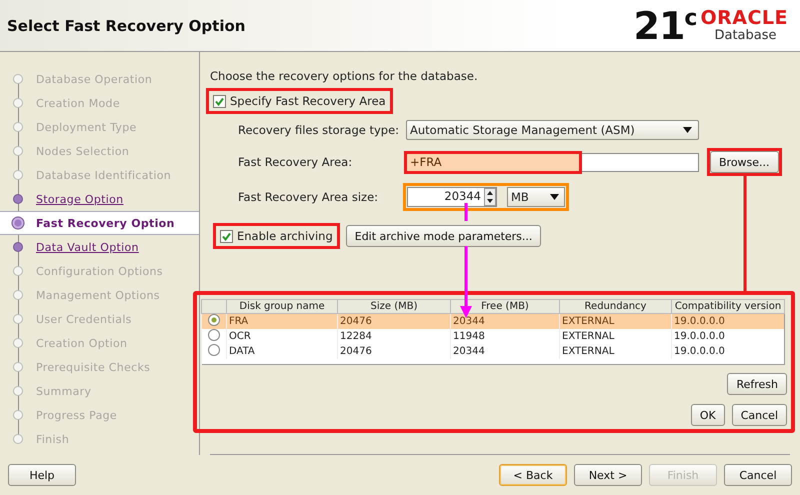 Image resolution: width=800 pixels, height=495 pixels. Describe the element at coordinates (285, 236) in the screenshot. I see `checkbox-label: Enable archiving` at that location.